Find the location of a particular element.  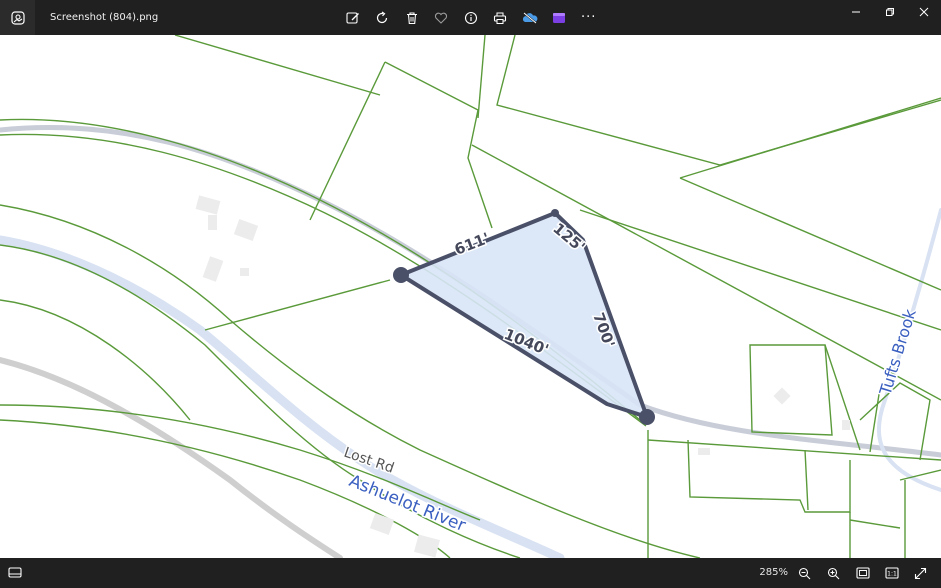

fit-window-icon is located at coordinates (862, 573).